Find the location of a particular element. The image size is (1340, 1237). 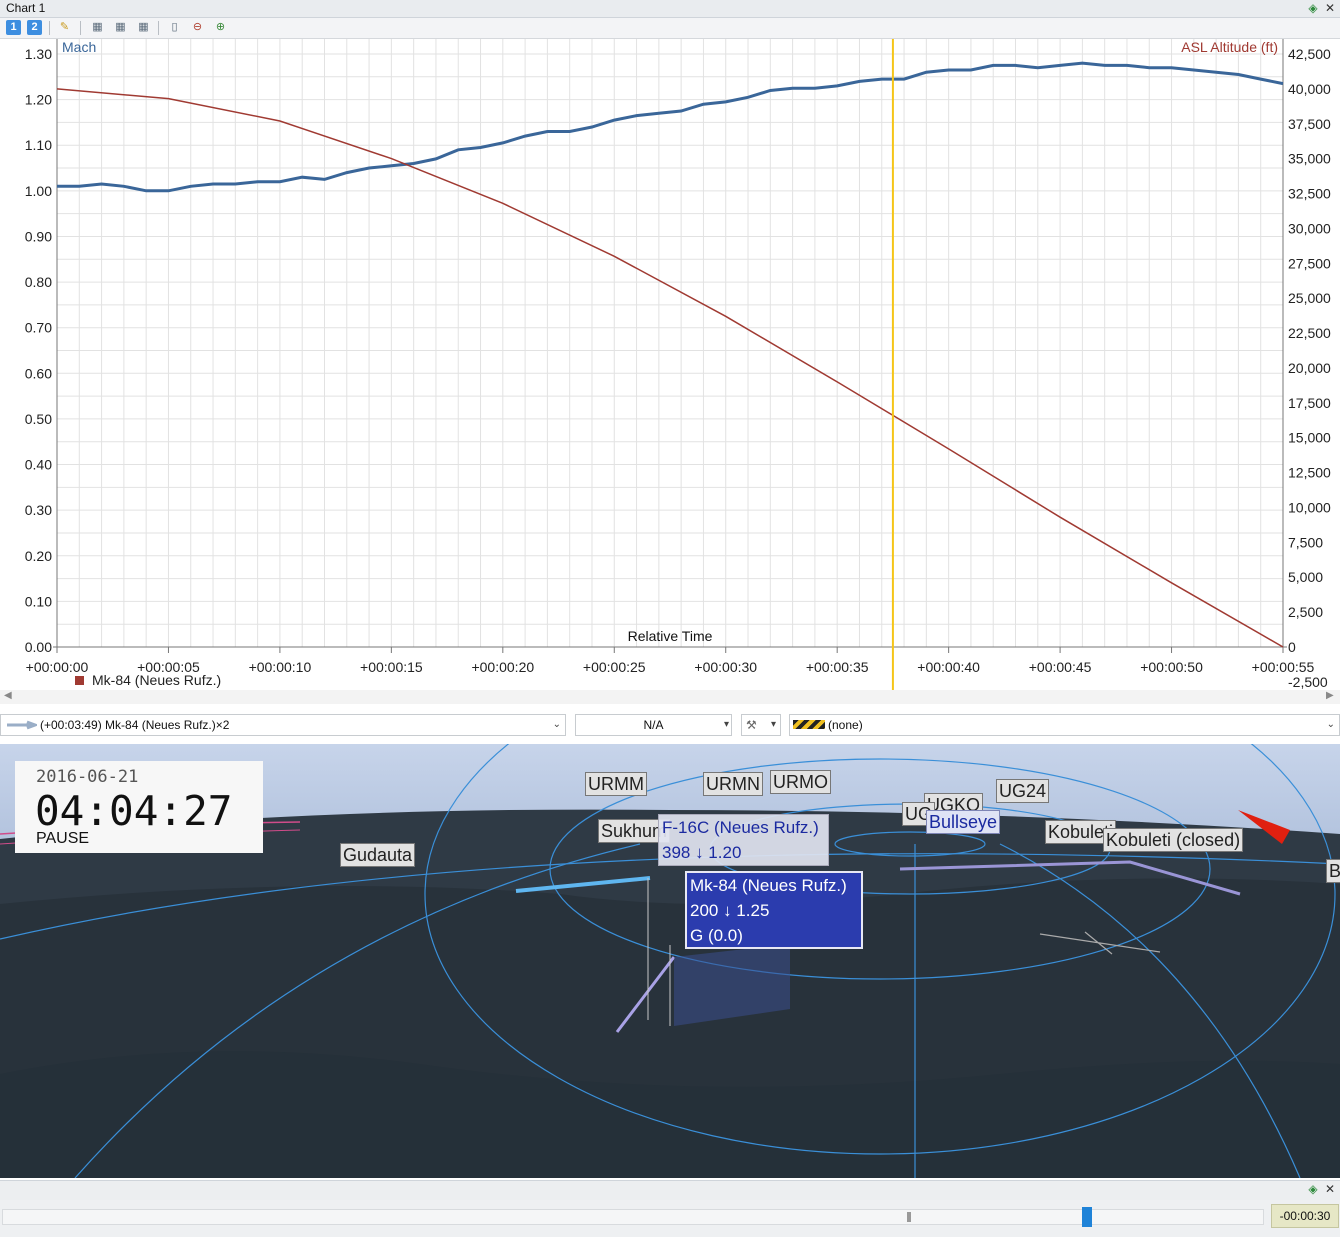

chart-horizontal-scrollbar: ◀ ▶ is located at coordinates (670, 697).